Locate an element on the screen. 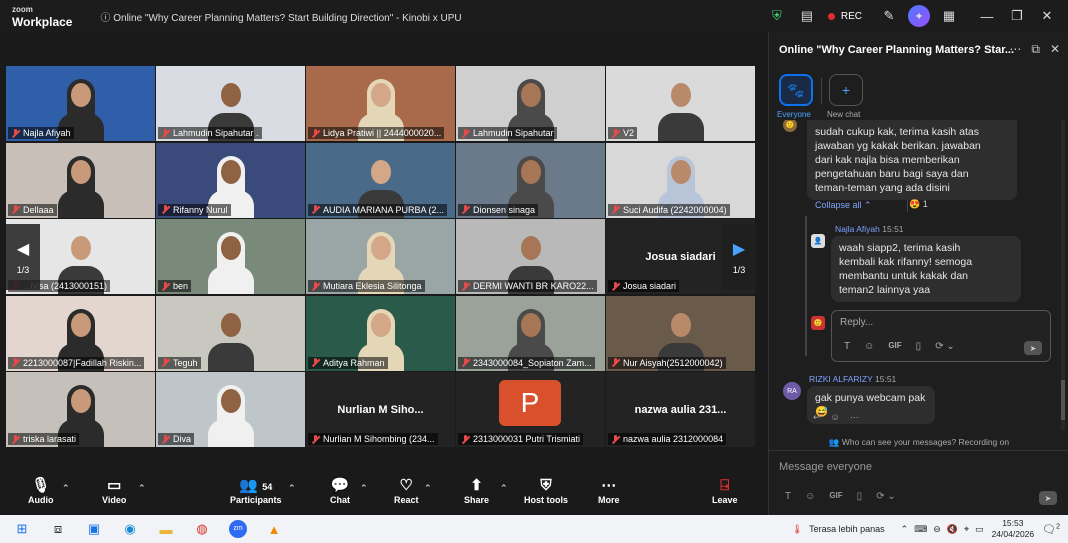 The height and width of the screenshot is (543, 1068). participant-tile: ben is located at coordinates (230, 256).